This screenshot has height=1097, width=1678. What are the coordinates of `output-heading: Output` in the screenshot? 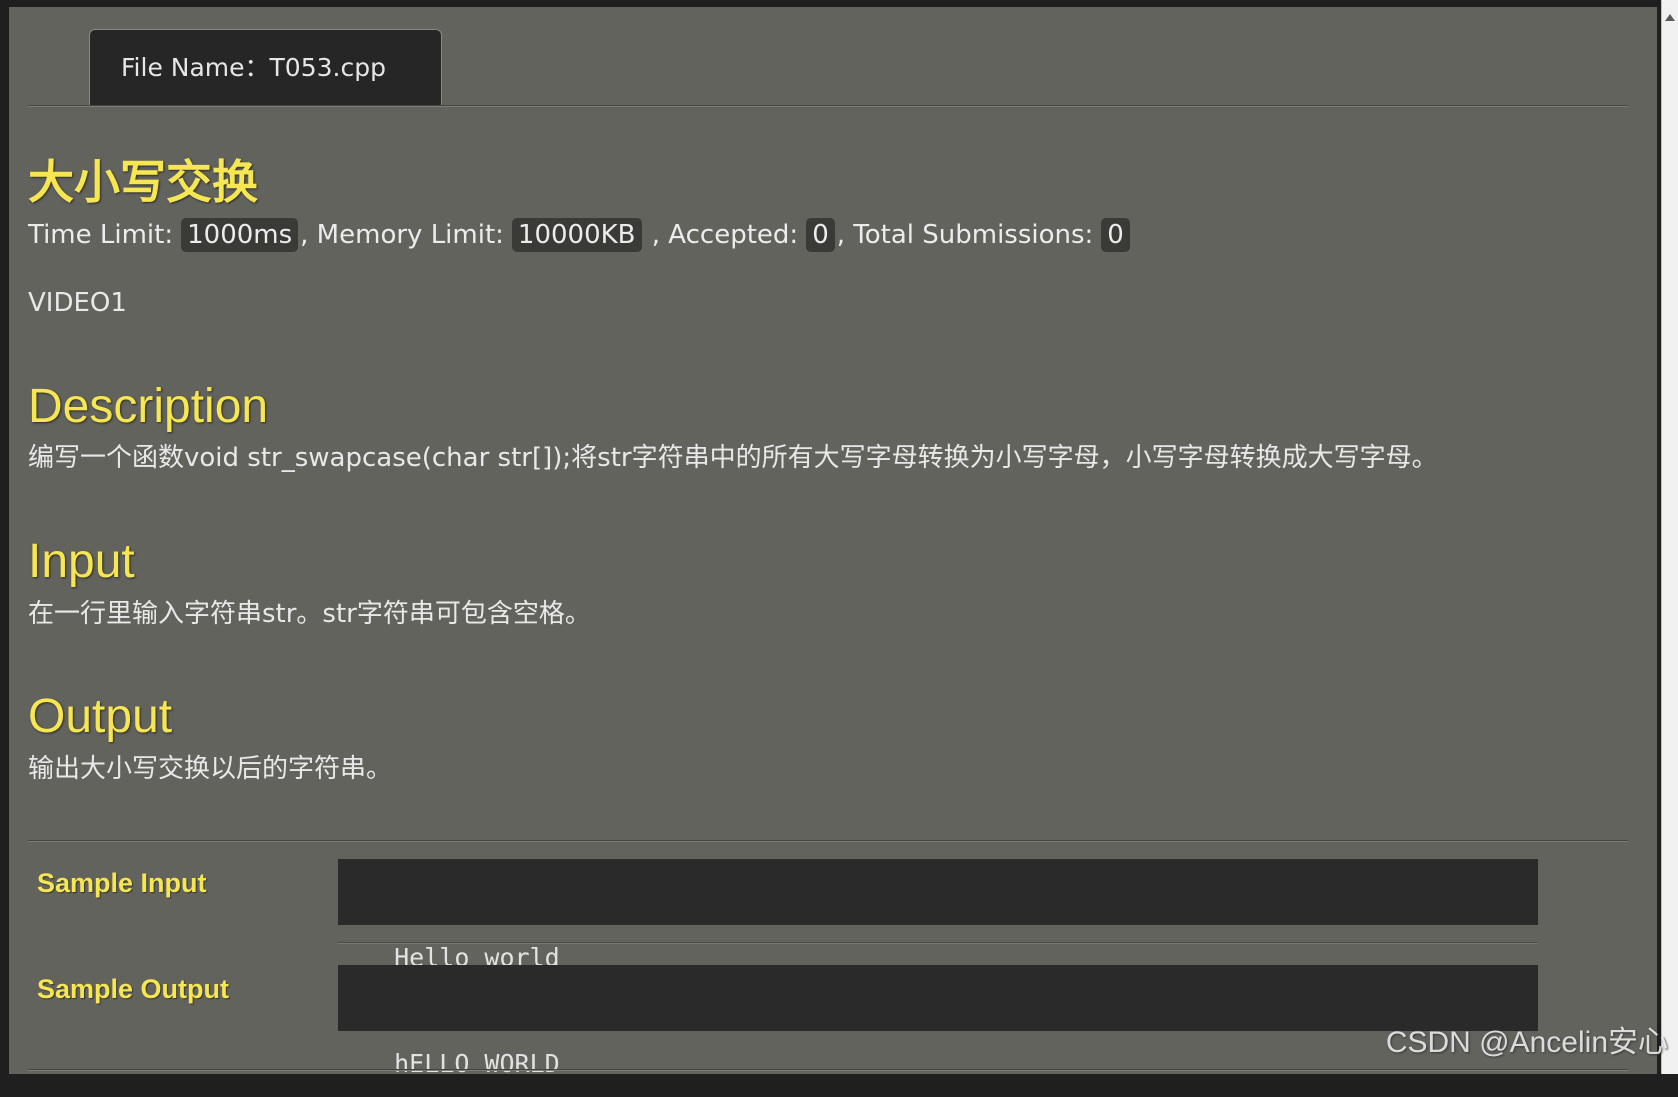 It's located at (100, 716).